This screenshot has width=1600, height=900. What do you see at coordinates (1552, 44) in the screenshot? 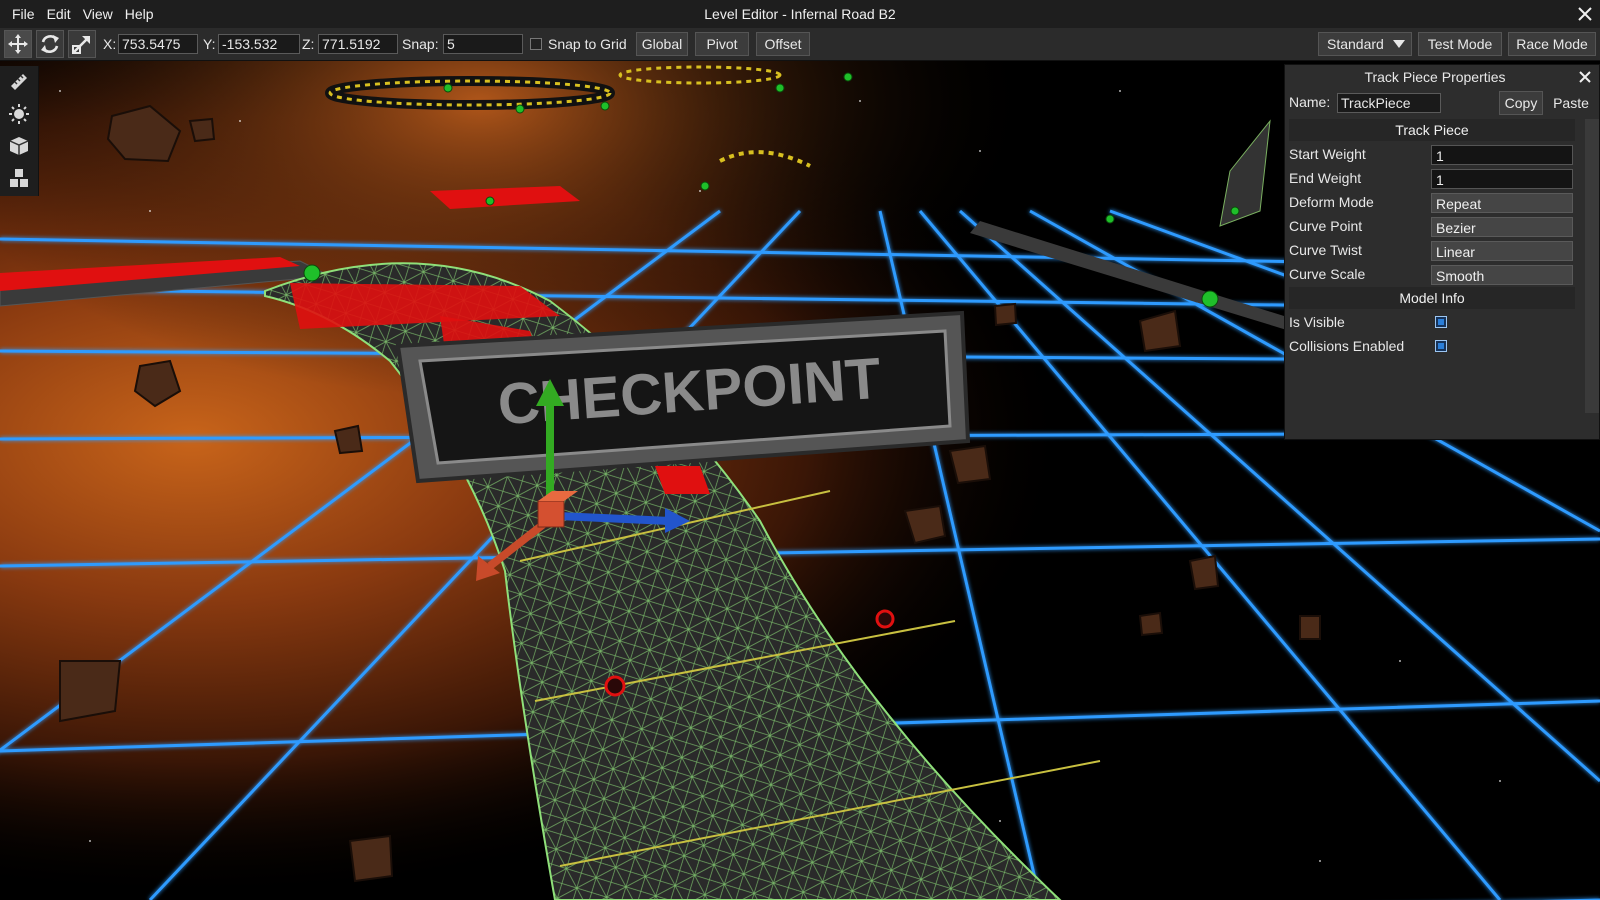
I see `race-mode-button: Race Mode` at bounding box center [1552, 44].